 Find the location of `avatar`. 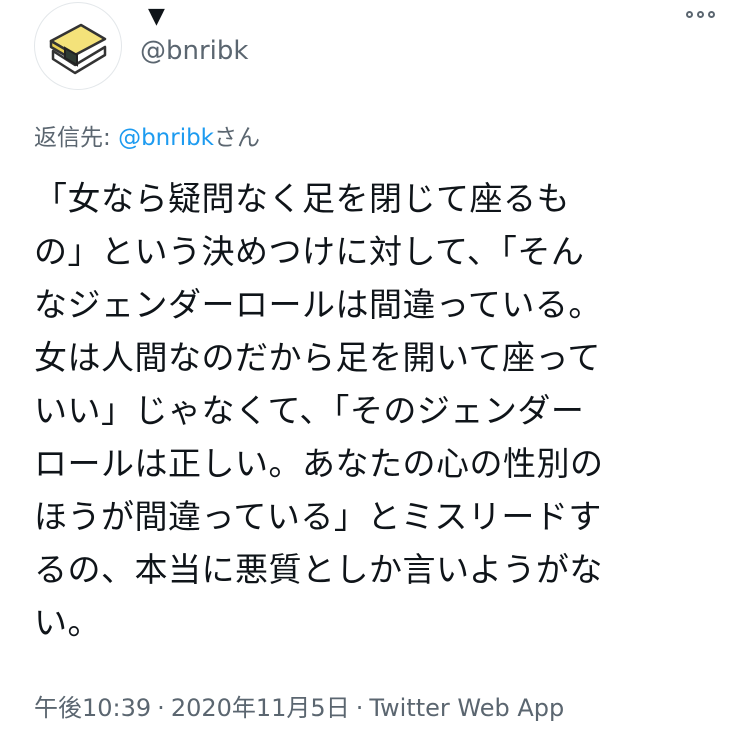

avatar is located at coordinates (78, 46).